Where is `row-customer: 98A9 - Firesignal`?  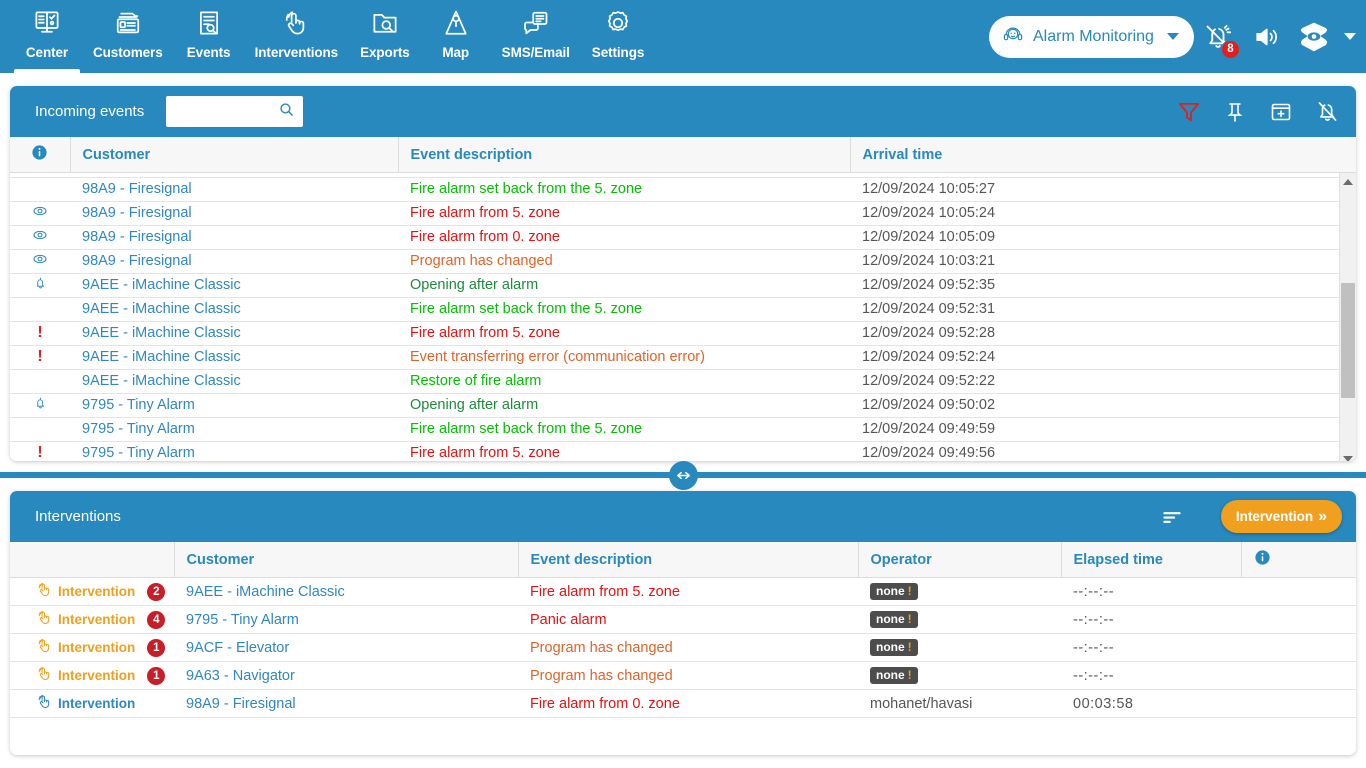
row-customer: 98A9 - Firesignal is located at coordinates (234, 237).